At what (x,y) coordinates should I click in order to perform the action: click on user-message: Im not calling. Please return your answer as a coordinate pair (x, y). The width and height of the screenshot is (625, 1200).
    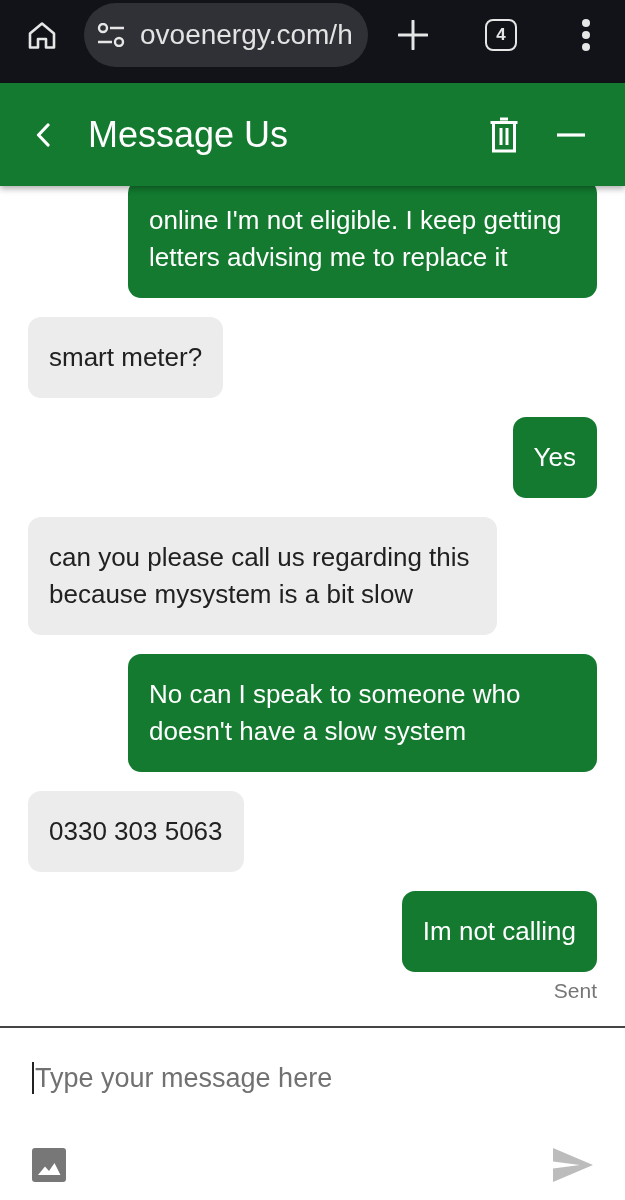
    Looking at the image, I should click on (499, 931).